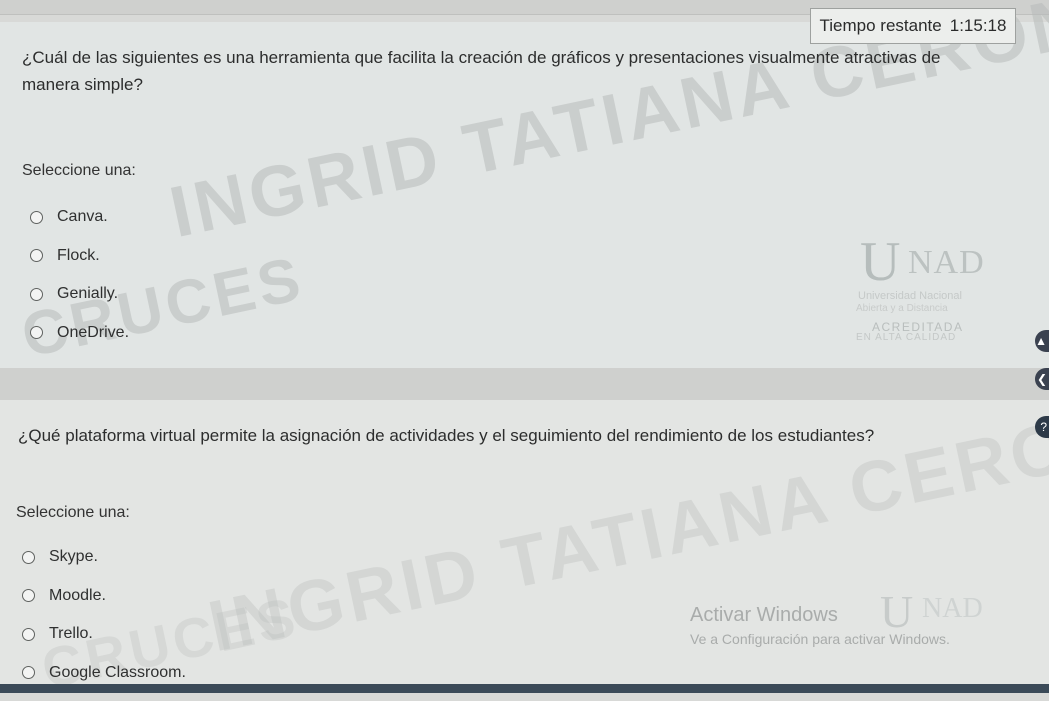 This screenshot has width=1049, height=701. Describe the element at coordinates (73, 557) in the screenshot. I see `option-label: Skype.` at that location.